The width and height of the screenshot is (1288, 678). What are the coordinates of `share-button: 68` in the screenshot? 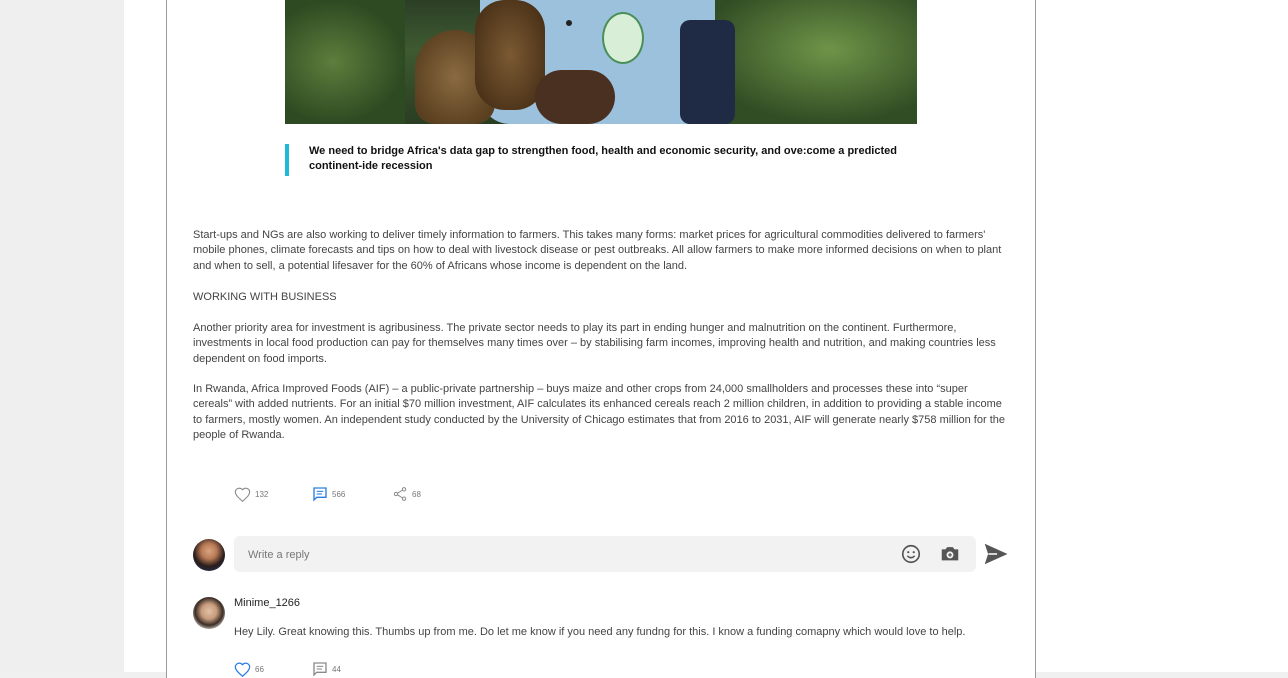 It's located at (406, 494).